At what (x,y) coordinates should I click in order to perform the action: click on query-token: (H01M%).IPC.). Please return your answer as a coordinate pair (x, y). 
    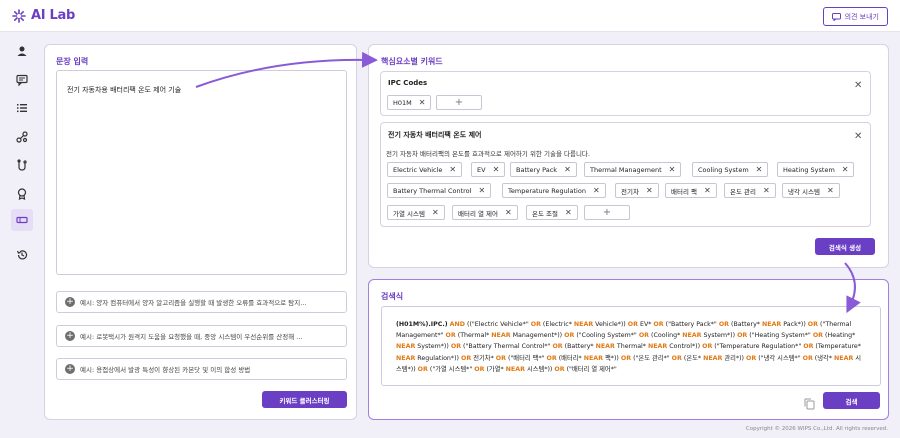
    Looking at the image, I should click on (422, 324).